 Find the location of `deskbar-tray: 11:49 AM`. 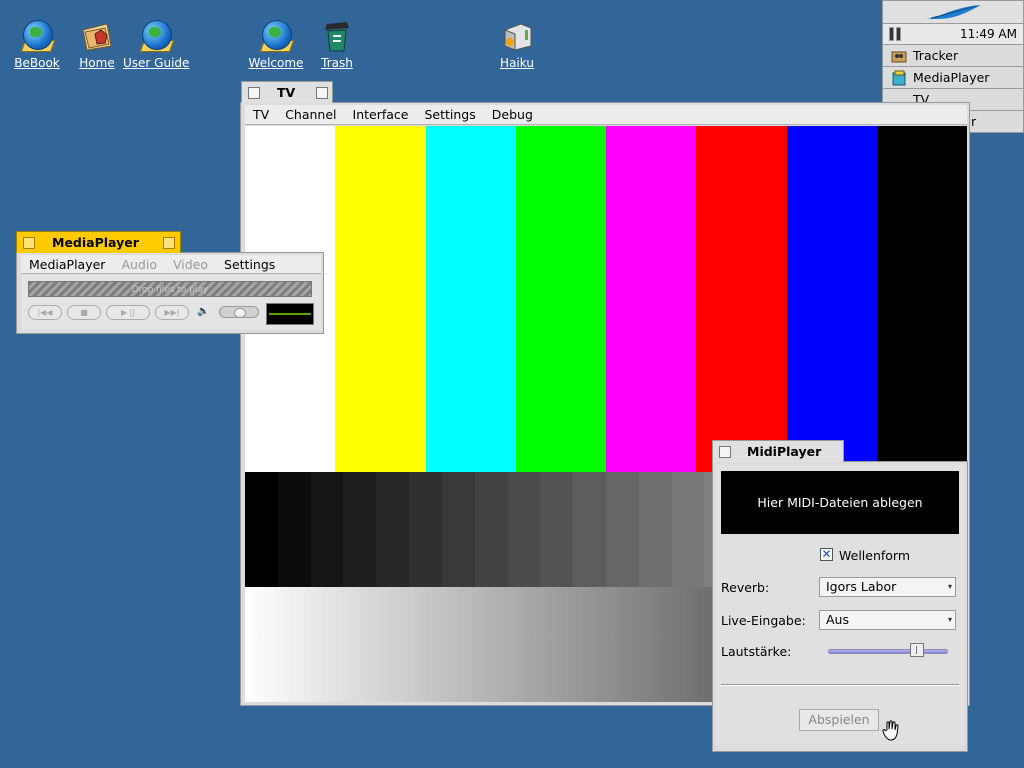

deskbar-tray: 11:49 AM is located at coordinates (953, 34).